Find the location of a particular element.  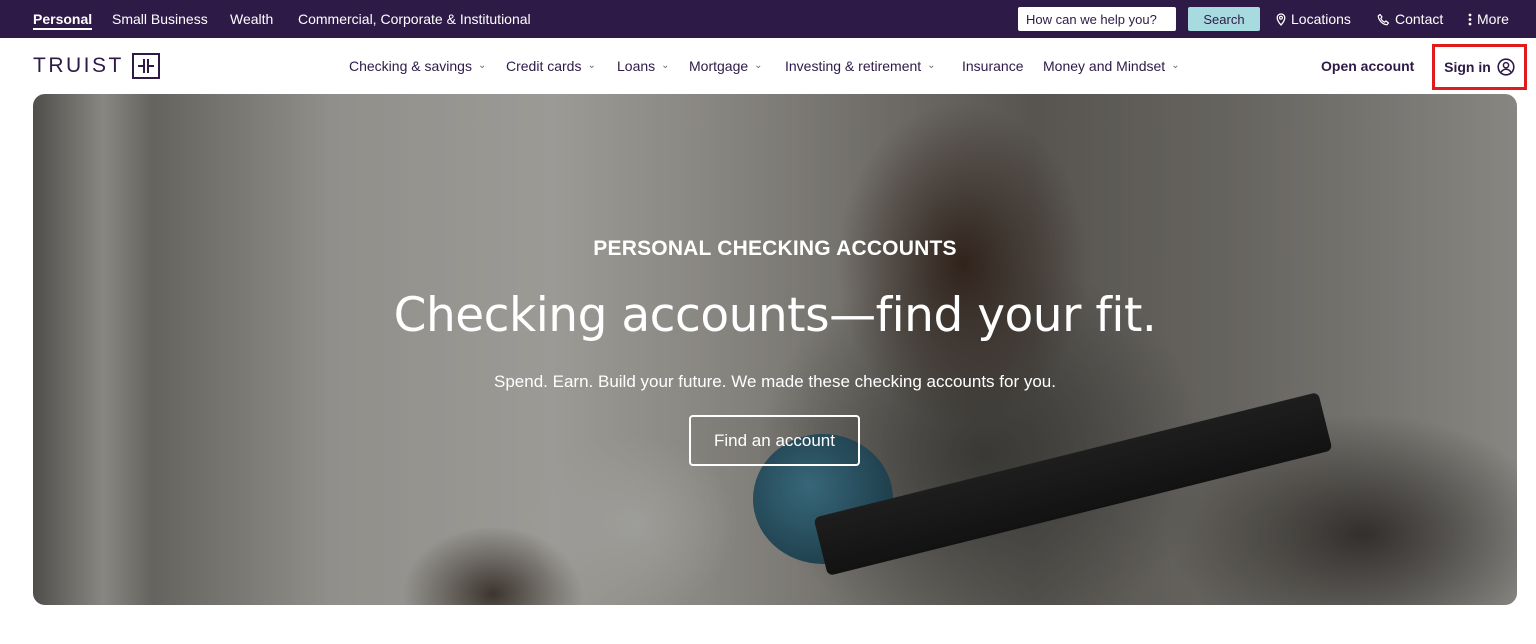

logo-text: TRUIST is located at coordinates (78, 65).